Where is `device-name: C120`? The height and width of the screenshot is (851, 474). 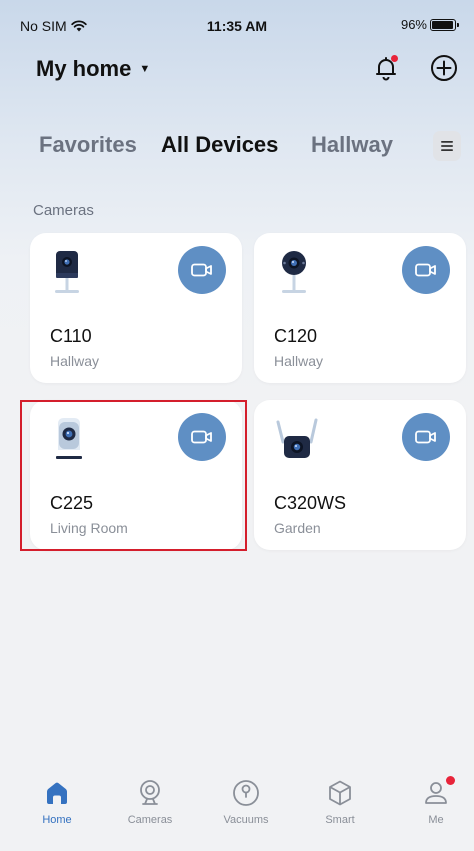
device-name: C120 is located at coordinates (296, 336).